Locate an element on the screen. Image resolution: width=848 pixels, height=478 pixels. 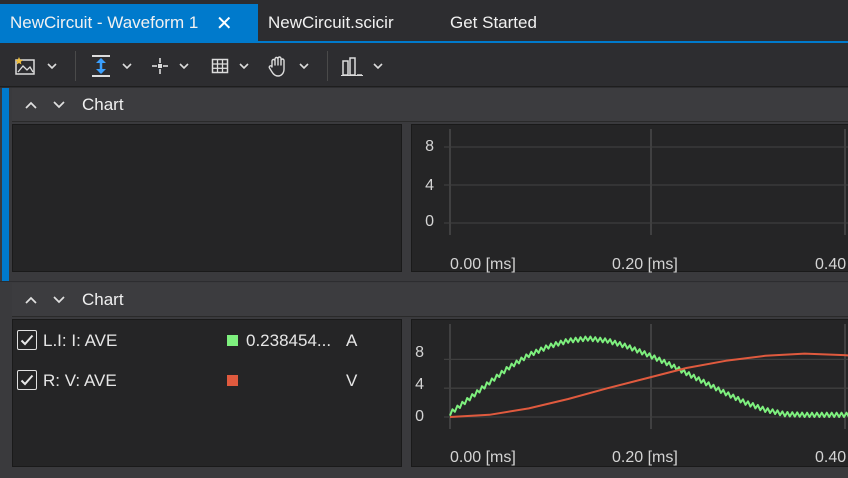
cursor-crosshair-icon is located at coordinates (160, 66).